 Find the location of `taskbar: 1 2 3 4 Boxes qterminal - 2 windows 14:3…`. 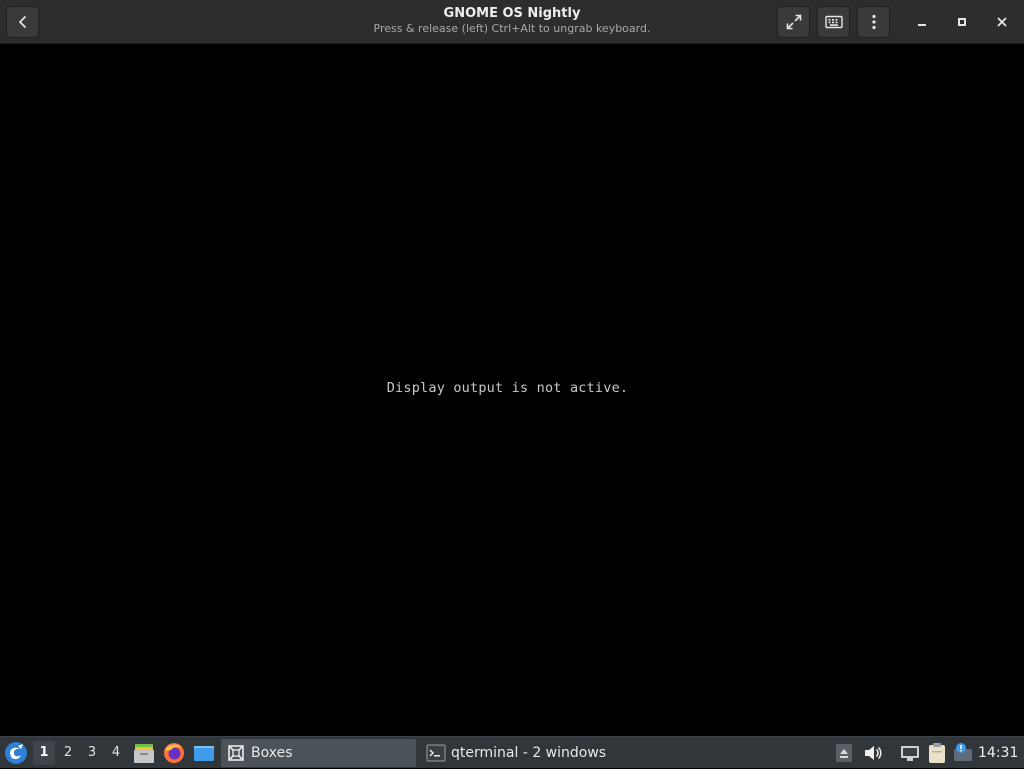

taskbar: 1 2 3 4 Boxes qterminal - 2 windows 14:3… is located at coordinates (512, 752).